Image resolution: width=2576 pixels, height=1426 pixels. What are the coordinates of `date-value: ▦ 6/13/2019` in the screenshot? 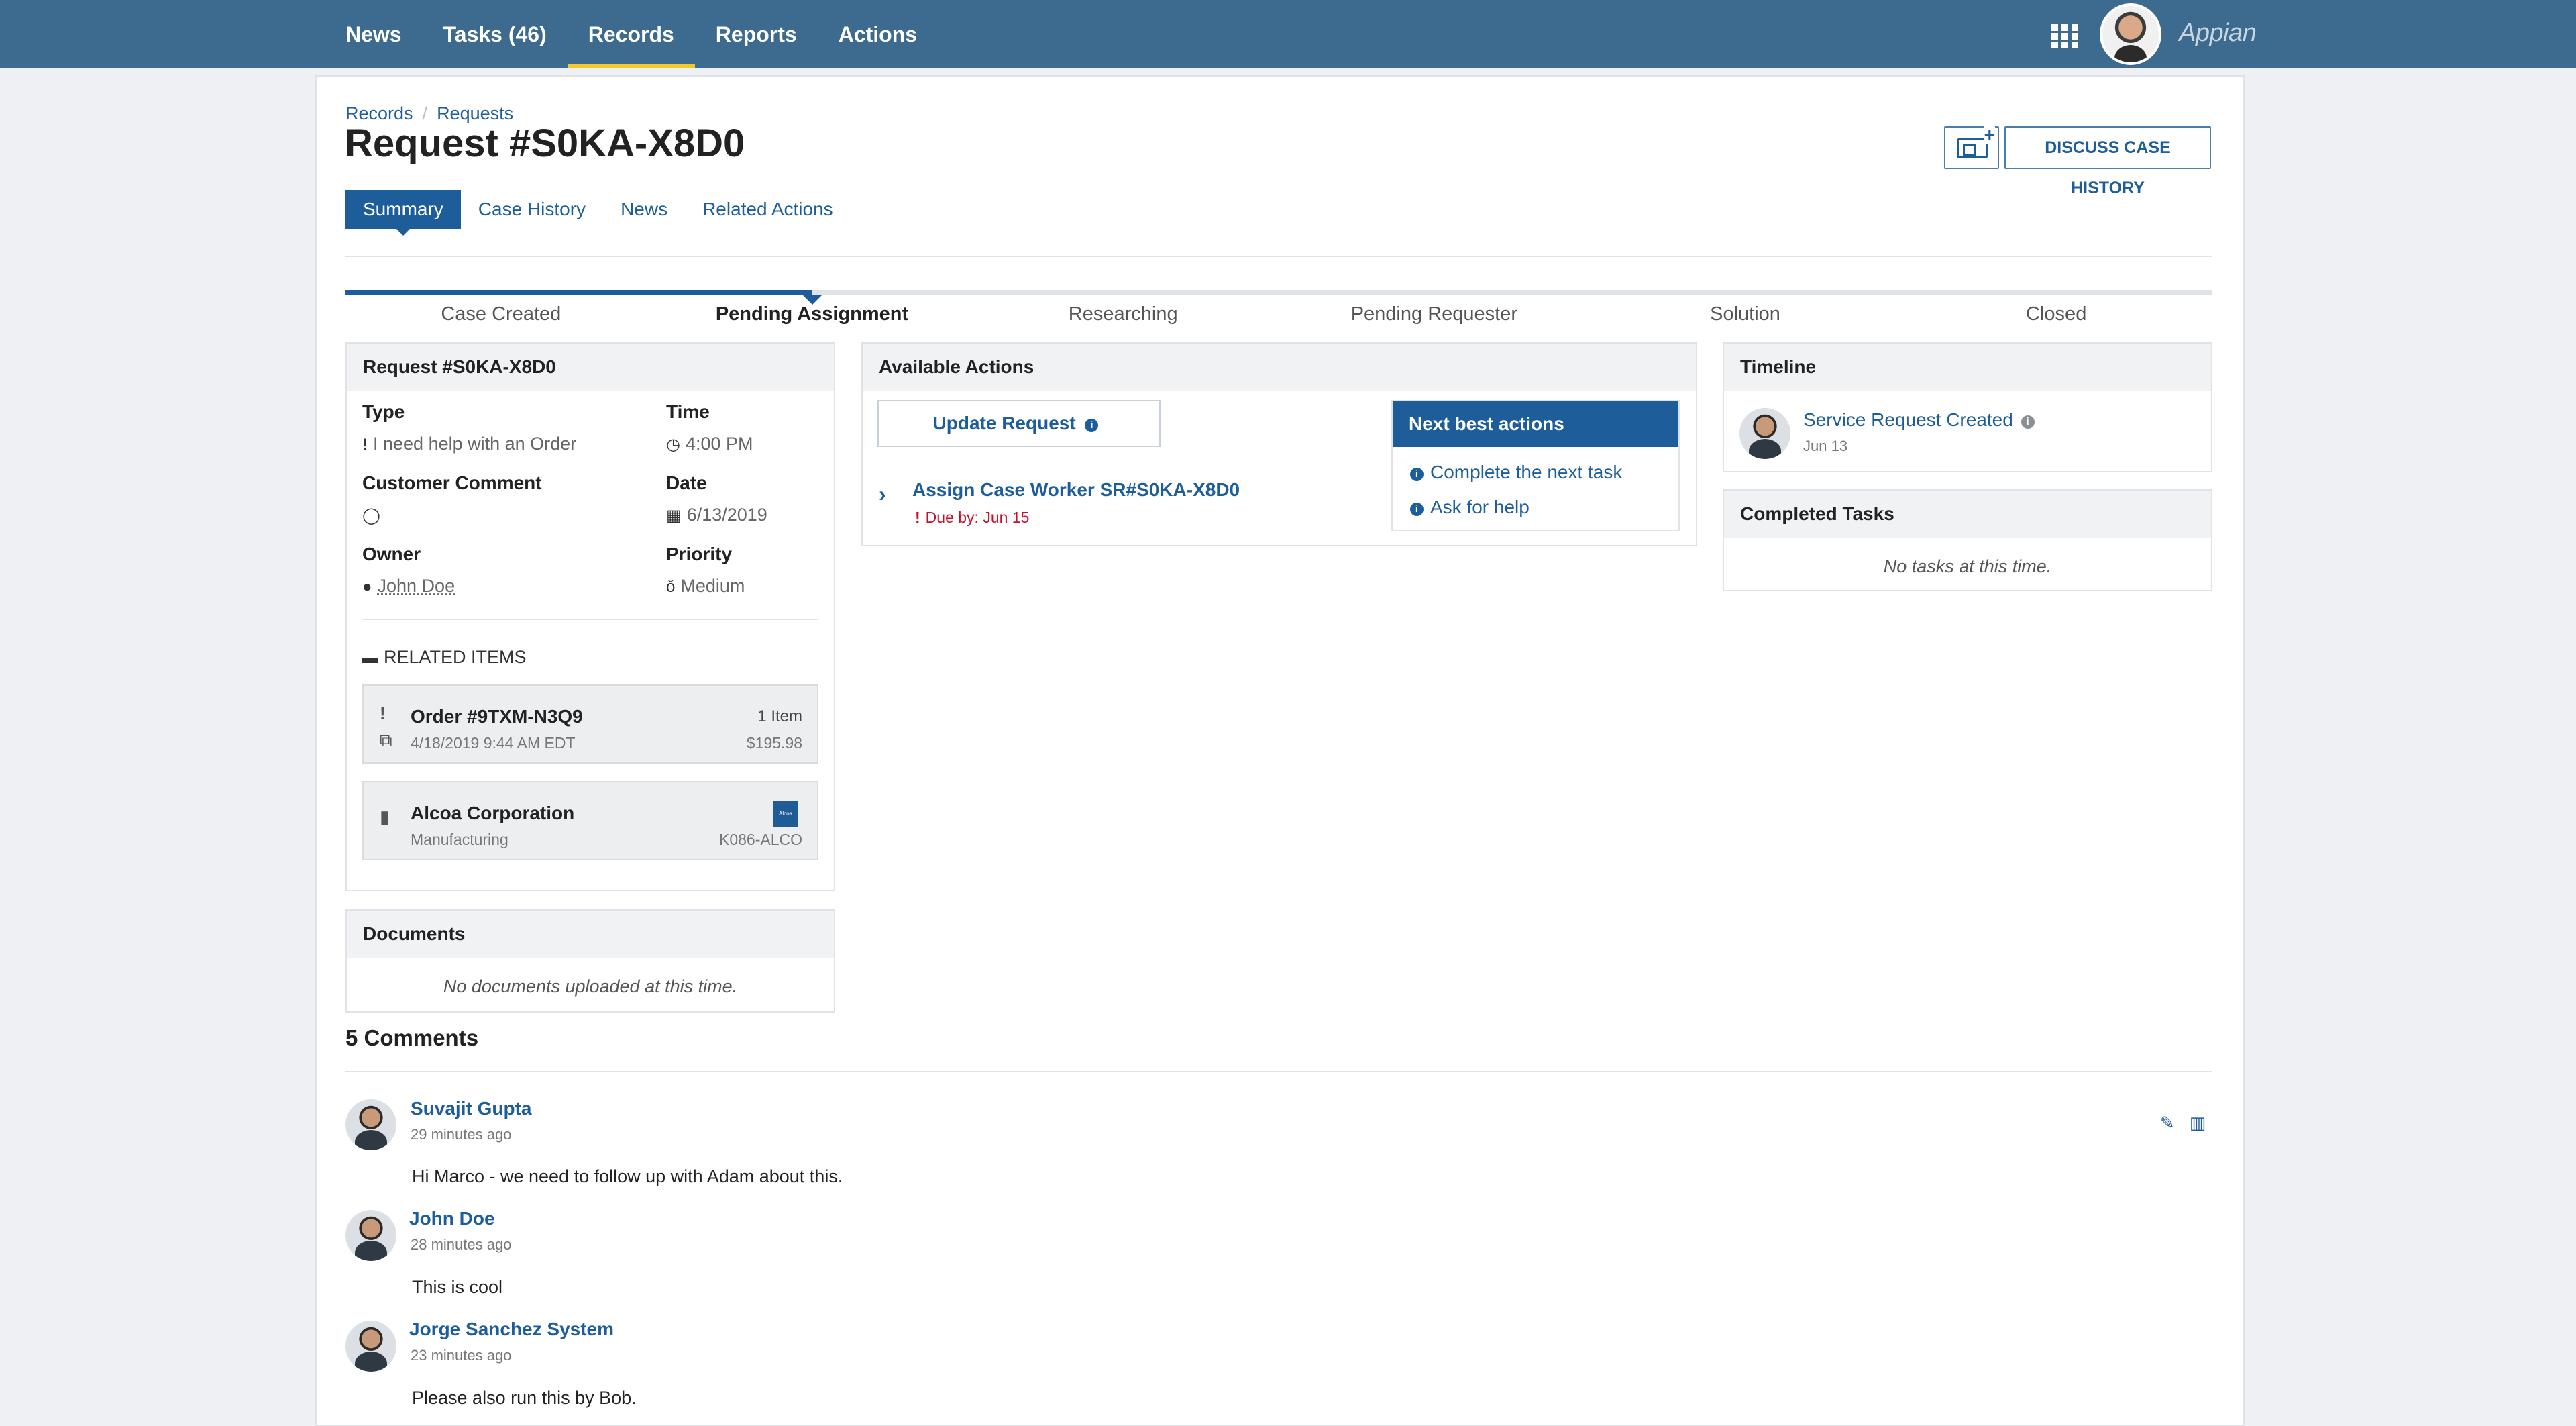 It's located at (716, 515).